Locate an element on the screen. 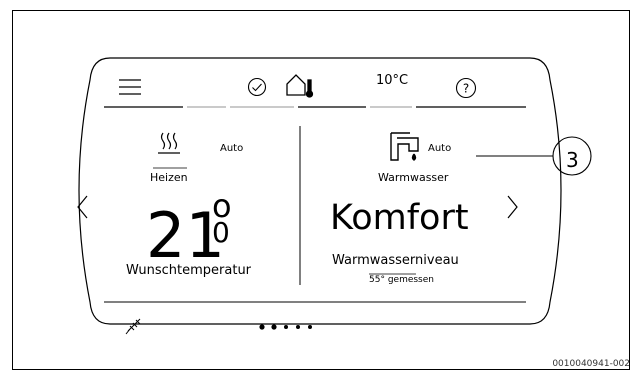  callout-number: 3 is located at coordinates (572, 160).